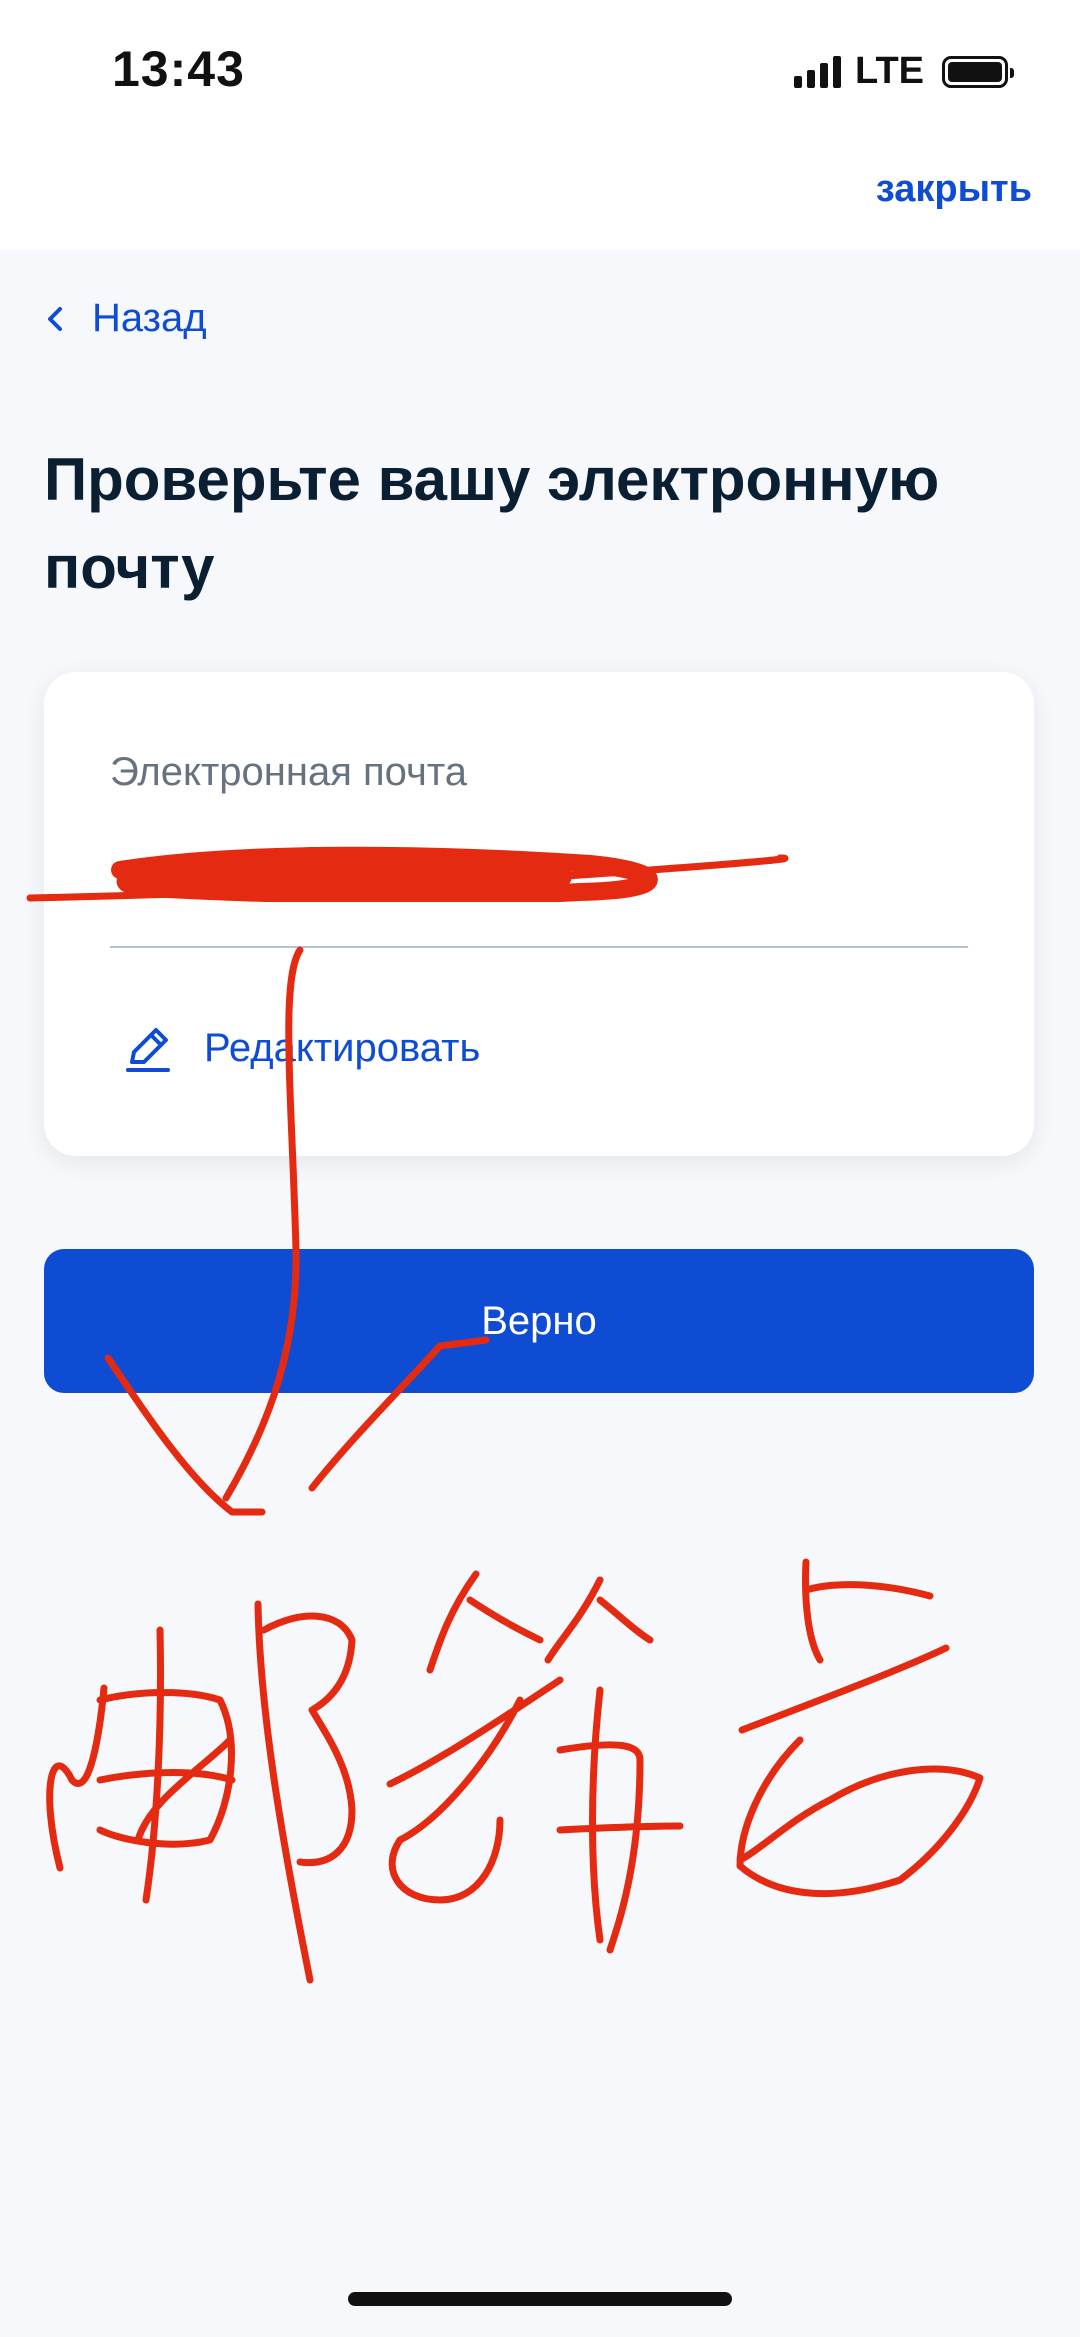 This screenshot has height=2337, width=1080. I want to click on email-value-redacted, so click(540, 873).